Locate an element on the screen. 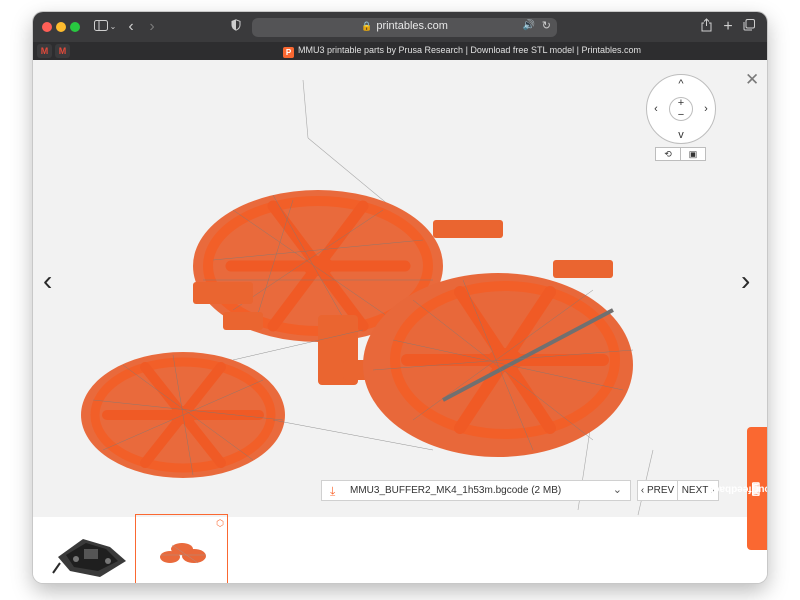 The height and width of the screenshot is (600, 800). browser-toolbar: ⌄ ‹ › 🔒 printables.com 🔊 ↻ + is located at coordinates (400, 27).